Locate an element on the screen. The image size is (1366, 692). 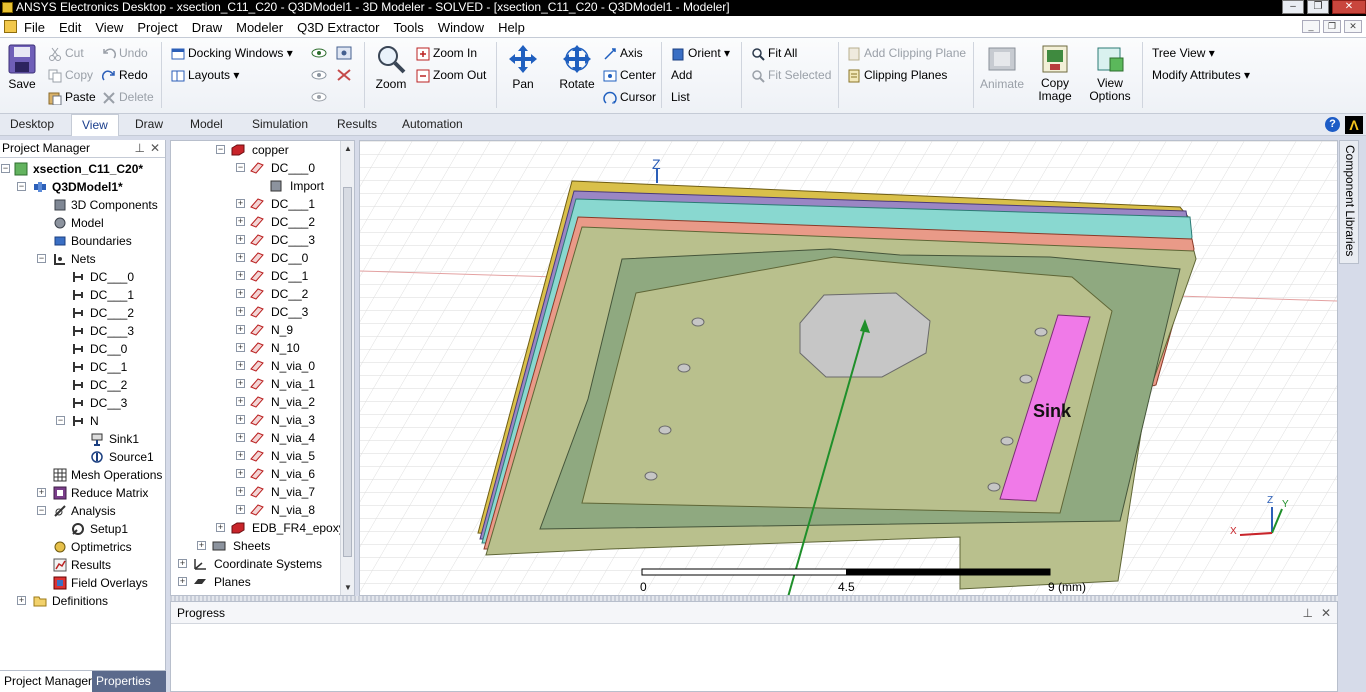
tab-draw: Draw is located at coordinates (149, 124).